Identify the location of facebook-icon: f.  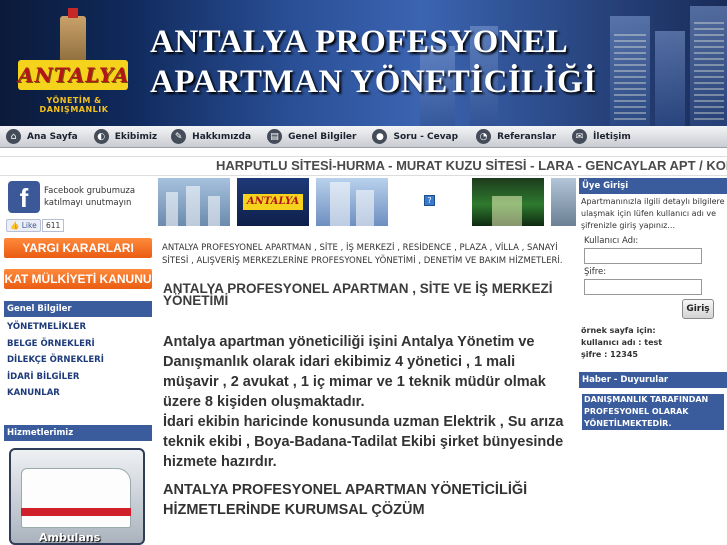
(24, 197).